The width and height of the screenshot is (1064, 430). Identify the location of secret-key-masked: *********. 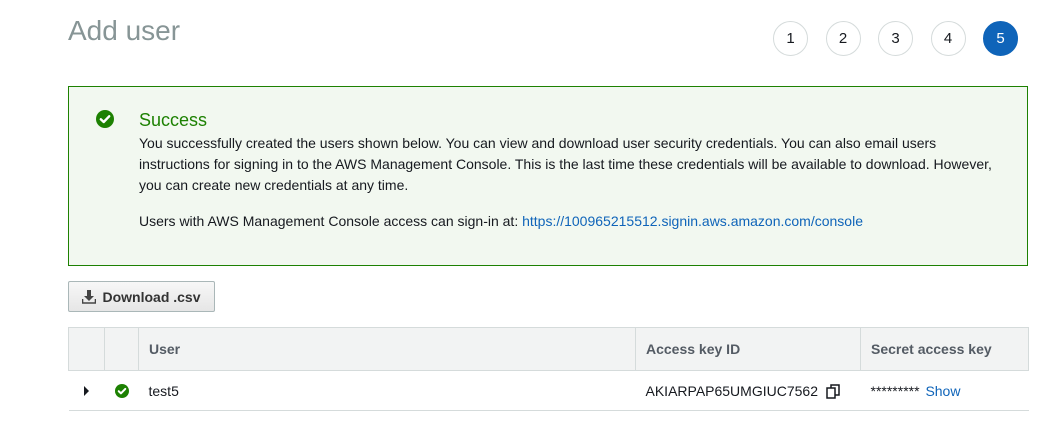
(895, 390).